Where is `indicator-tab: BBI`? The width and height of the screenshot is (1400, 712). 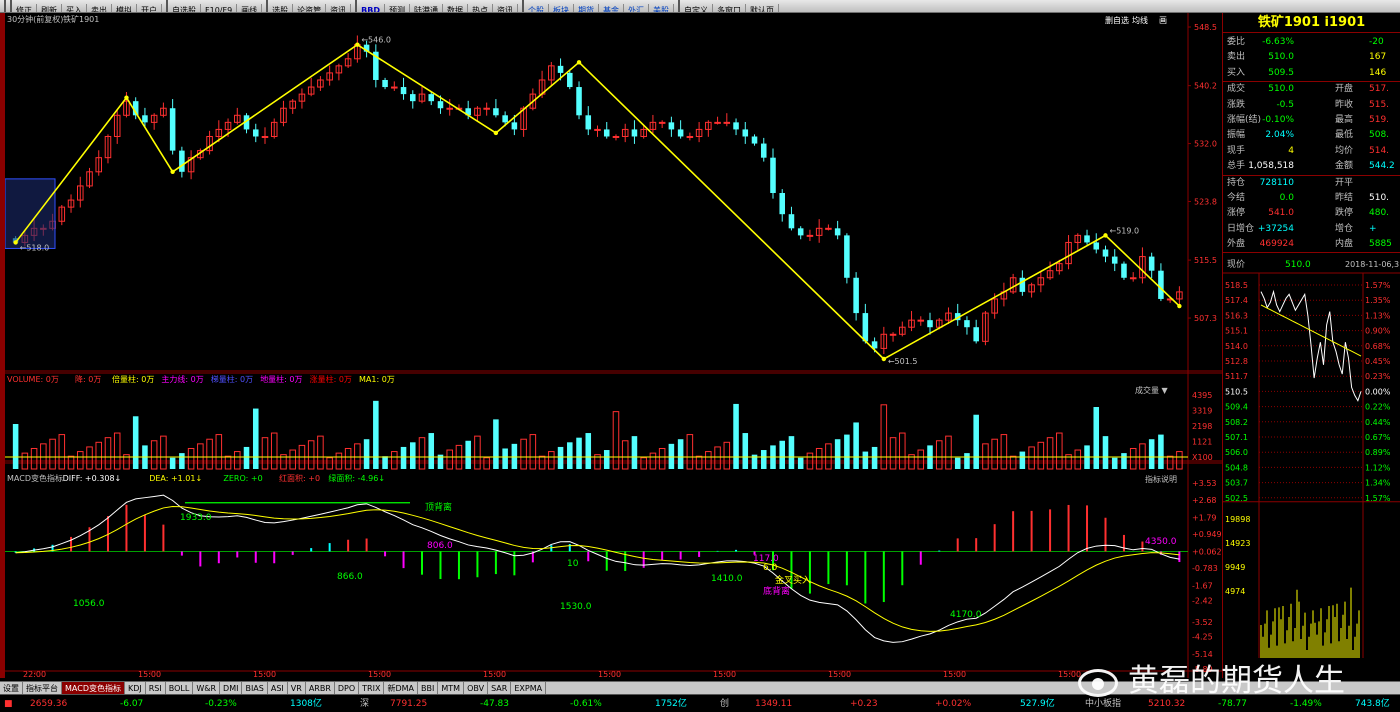 indicator-tab: BBI is located at coordinates (428, 688).